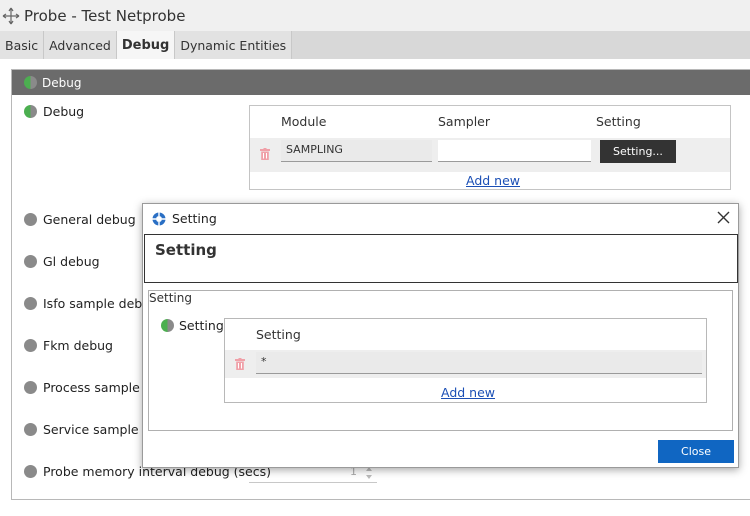 The width and height of the screenshot is (750, 516). Describe the element at coordinates (514, 151) in the screenshot. I see `sampler-field` at that location.